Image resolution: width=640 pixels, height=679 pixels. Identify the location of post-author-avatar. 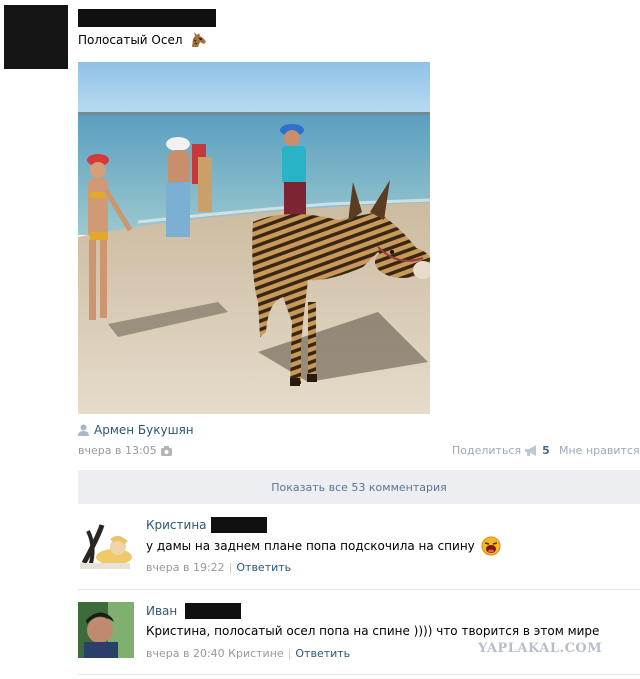
(36, 37).